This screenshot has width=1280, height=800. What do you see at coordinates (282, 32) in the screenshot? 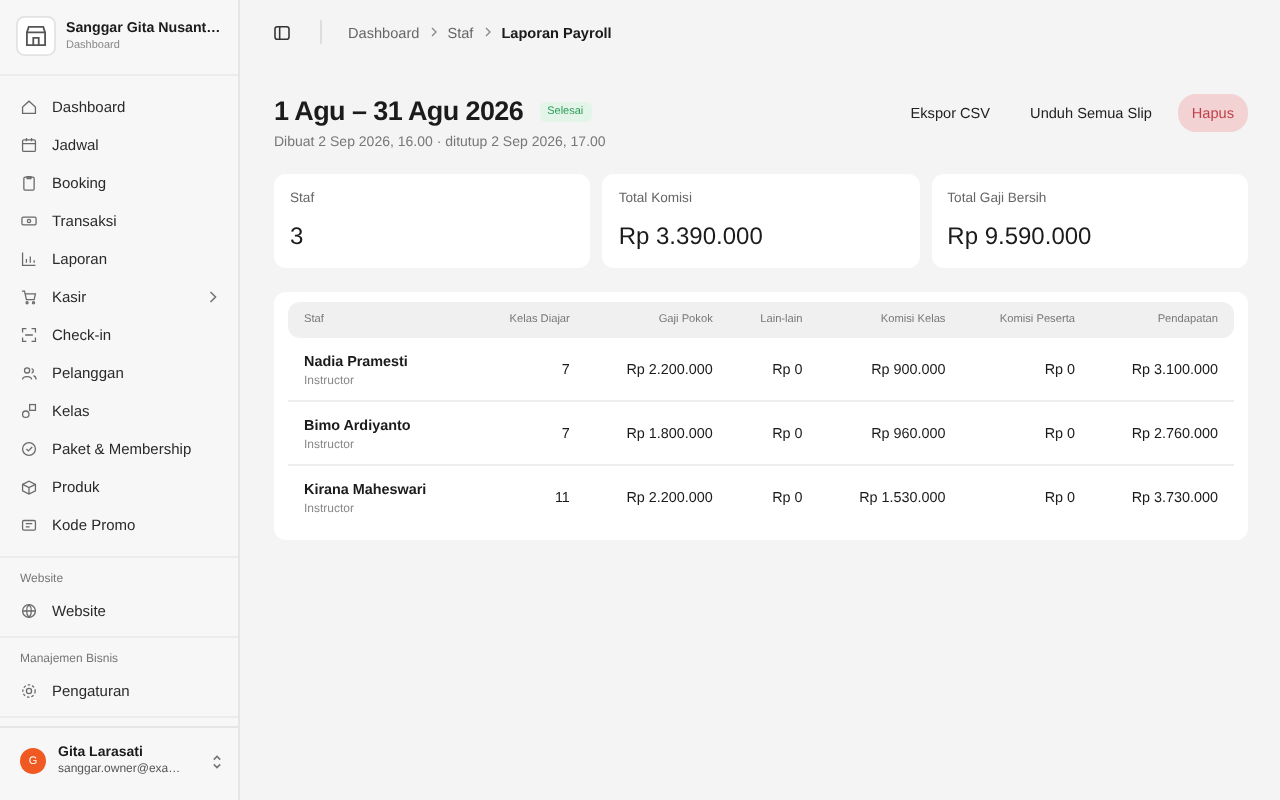
I see `sidebar-toggle-icon` at bounding box center [282, 32].